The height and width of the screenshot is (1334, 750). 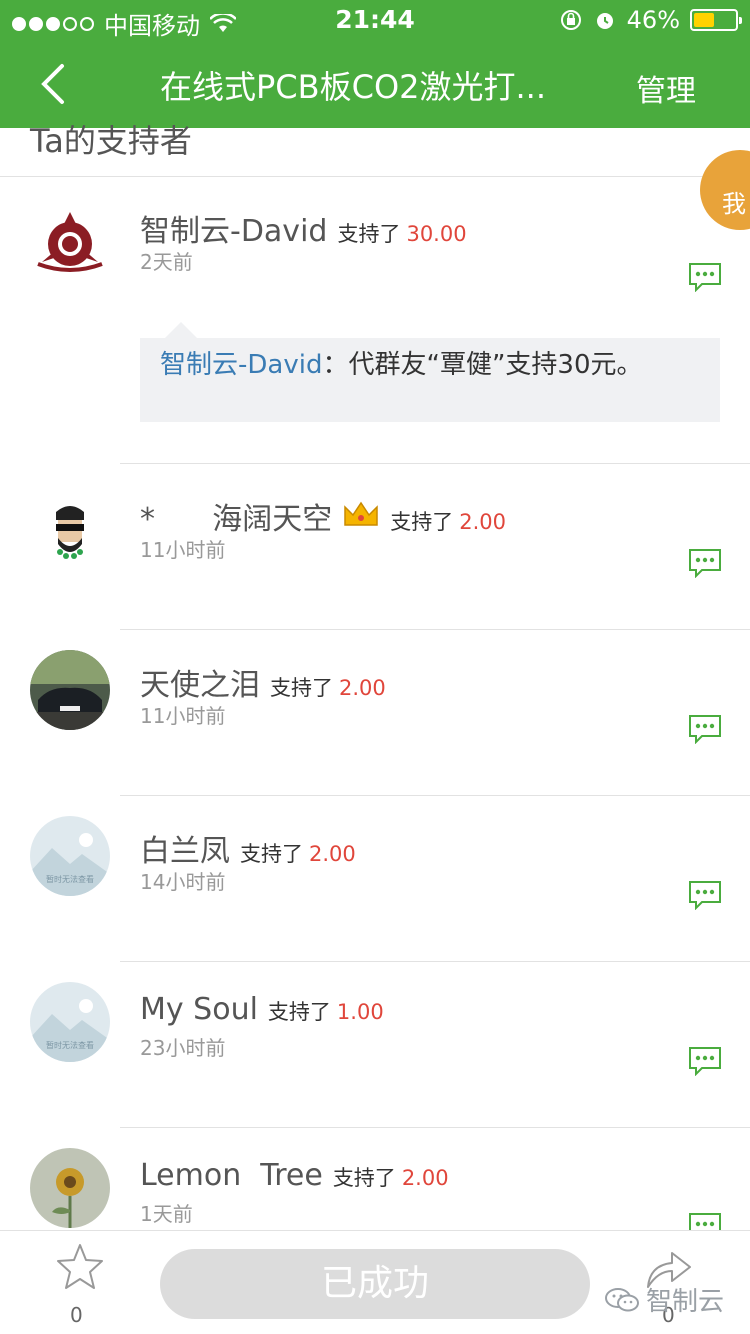 What do you see at coordinates (200, 682) in the screenshot?
I see `supporter-name: 天使之泪` at bounding box center [200, 682].